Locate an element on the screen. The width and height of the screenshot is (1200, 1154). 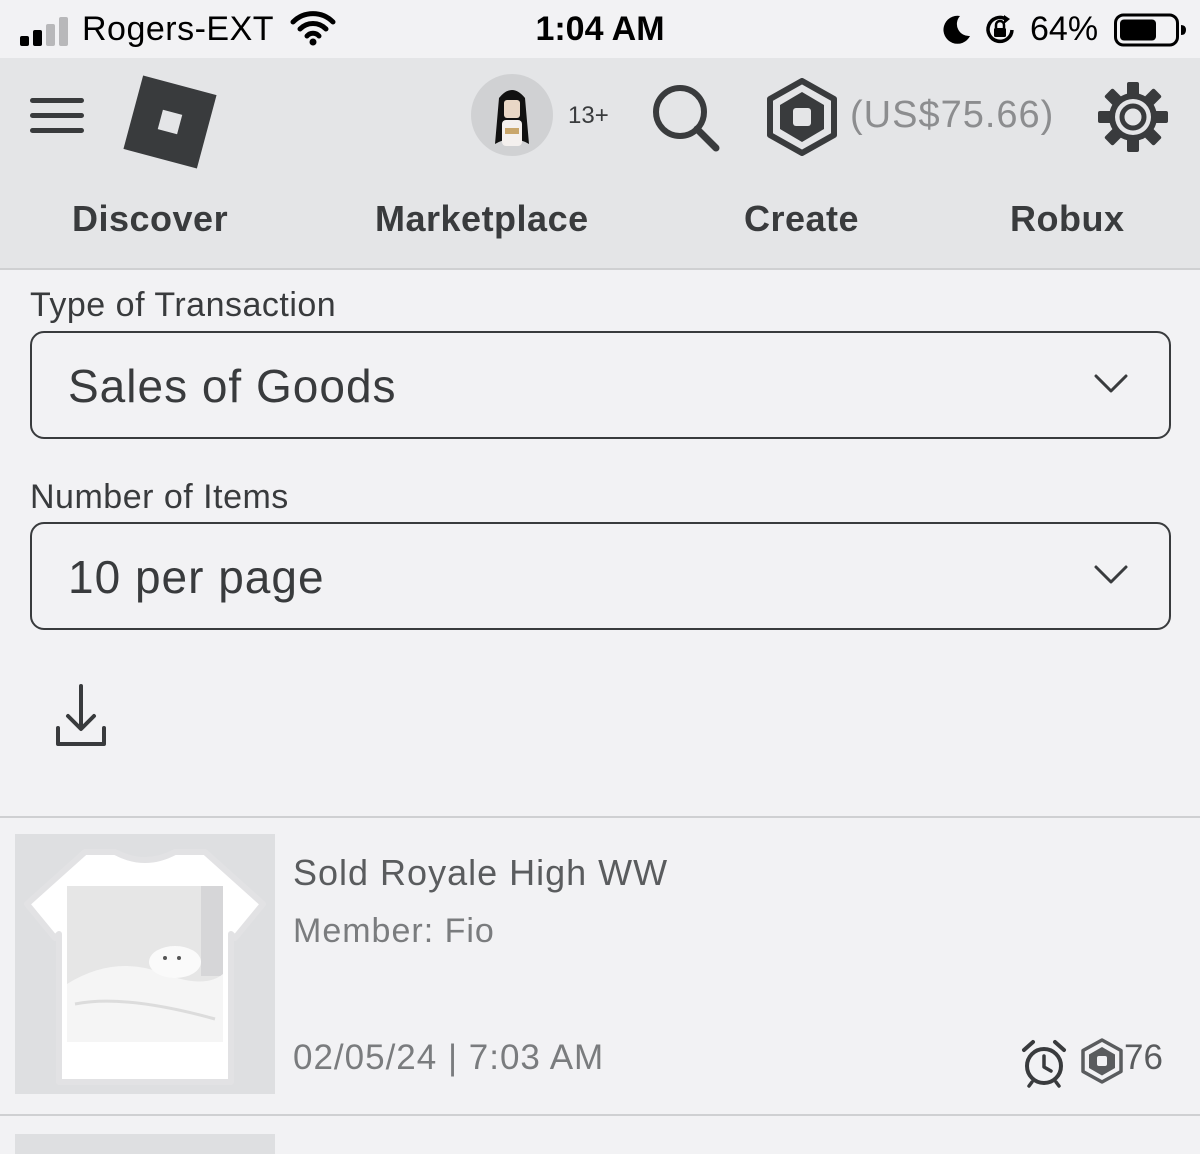
transaction-type-select: Sales of Goods is located at coordinates (600, 385).